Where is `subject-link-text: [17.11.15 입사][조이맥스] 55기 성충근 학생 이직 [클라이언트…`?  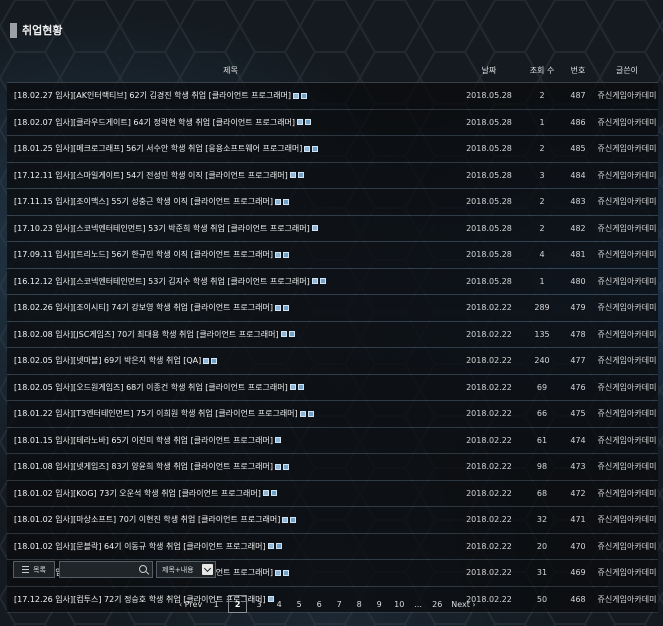
subject-link-text: [17.11.15 입사][조이맥스] 55기 성충근 학생 이직 [클라이언트… is located at coordinates (143, 201).